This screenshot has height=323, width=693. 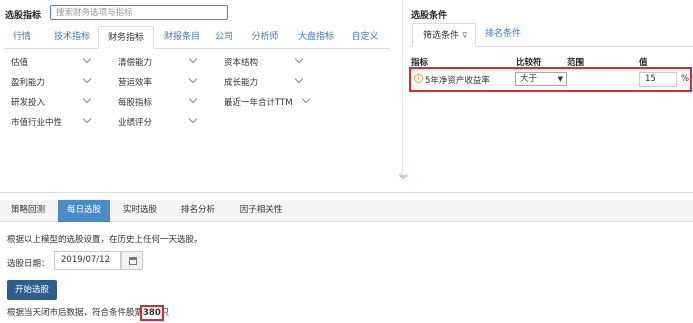 What do you see at coordinates (418, 78) in the screenshot?
I see `info-icon: i` at bounding box center [418, 78].